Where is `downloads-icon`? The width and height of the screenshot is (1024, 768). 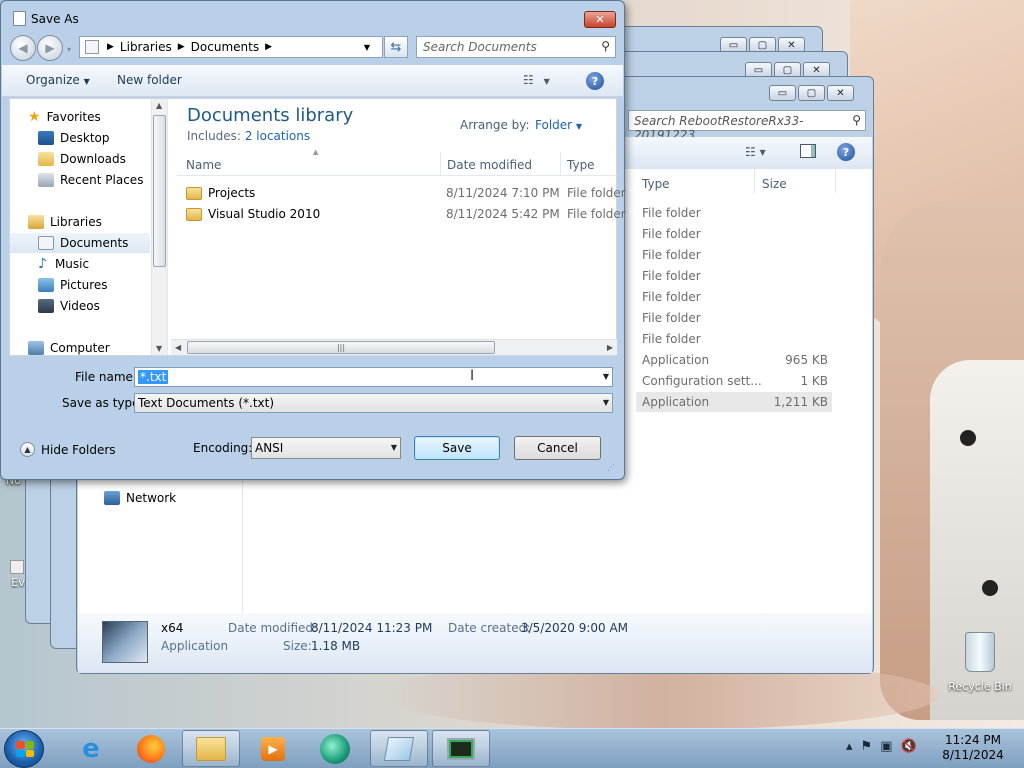
downloads-icon is located at coordinates (46, 159).